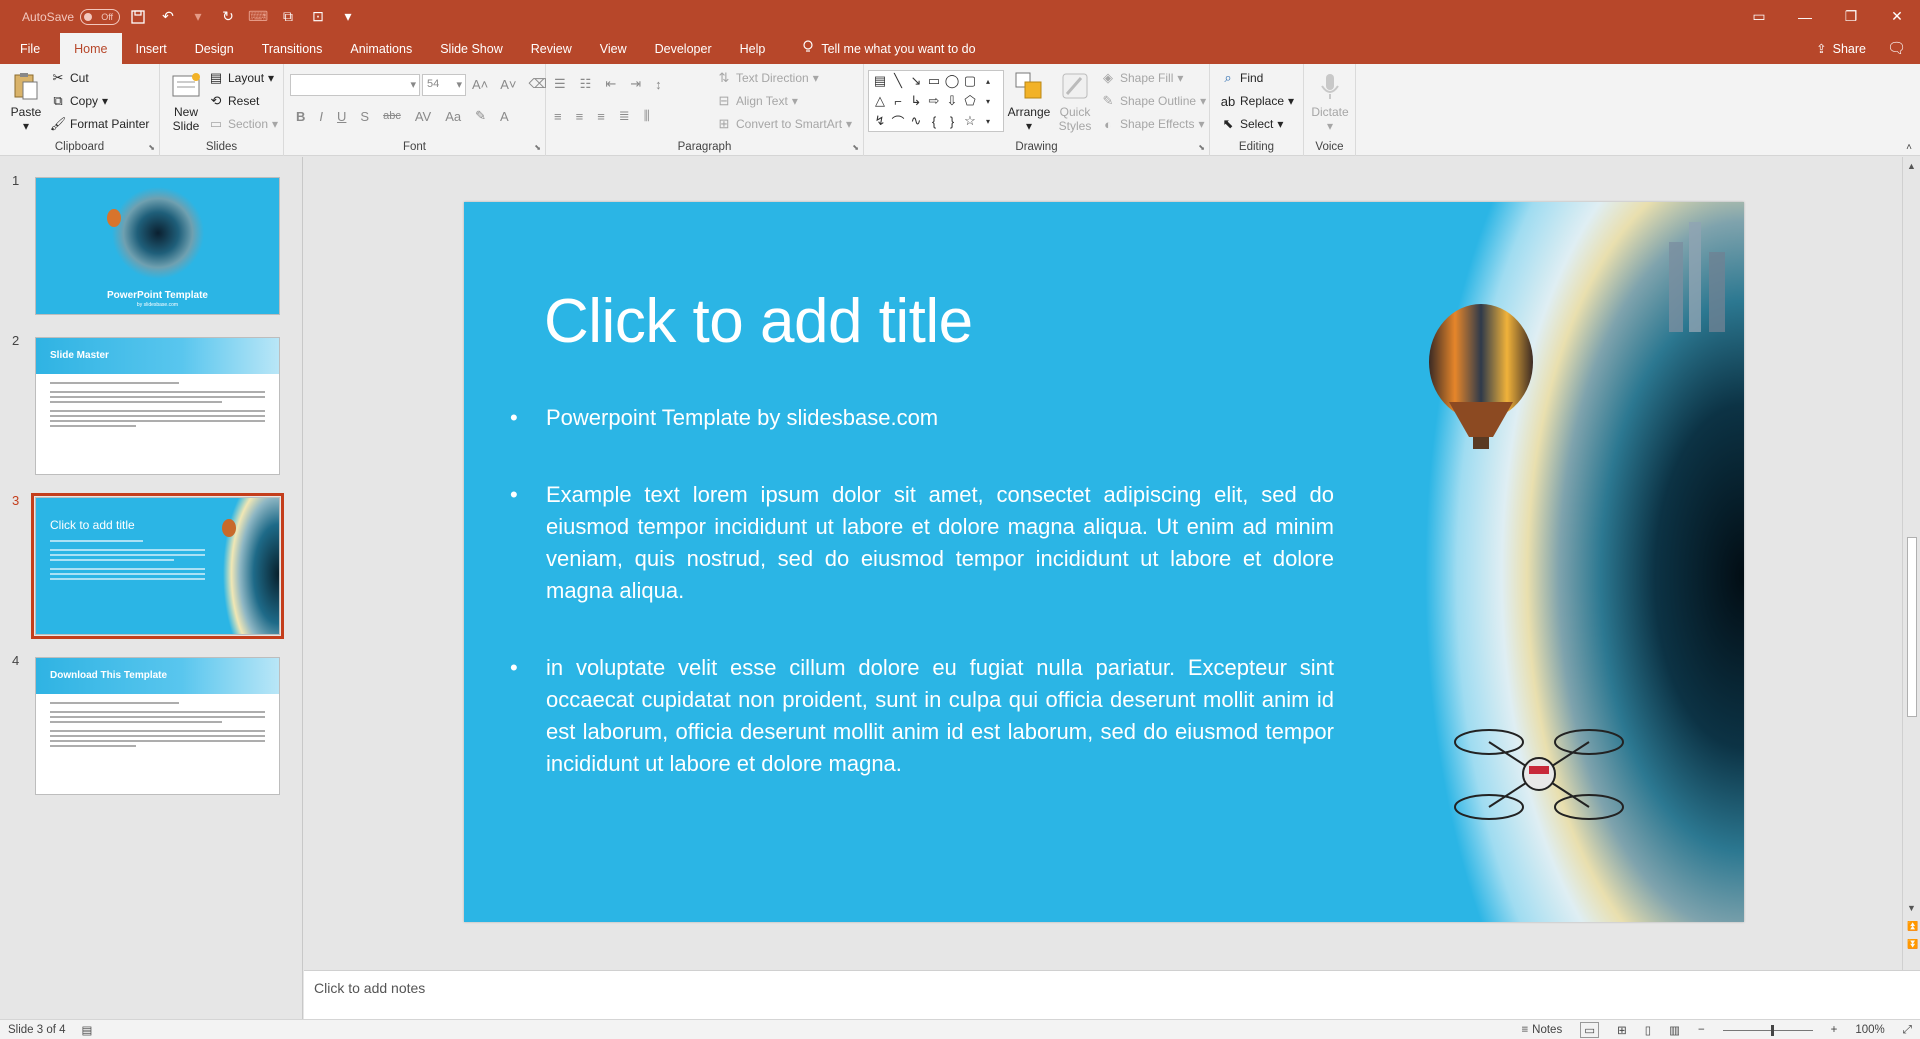 Image resolution: width=1920 pixels, height=1039 pixels. I want to click on gallery-scroll-down-icon: ▾, so click(988, 101).